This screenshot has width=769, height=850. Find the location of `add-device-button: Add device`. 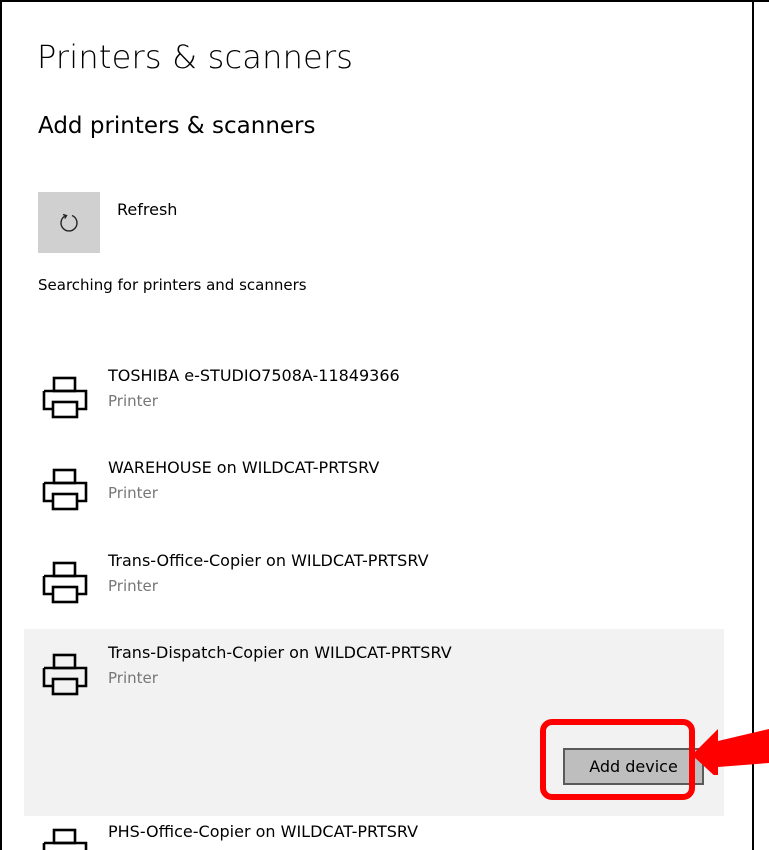

add-device-button: Add device is located at coordinates (633, 766).